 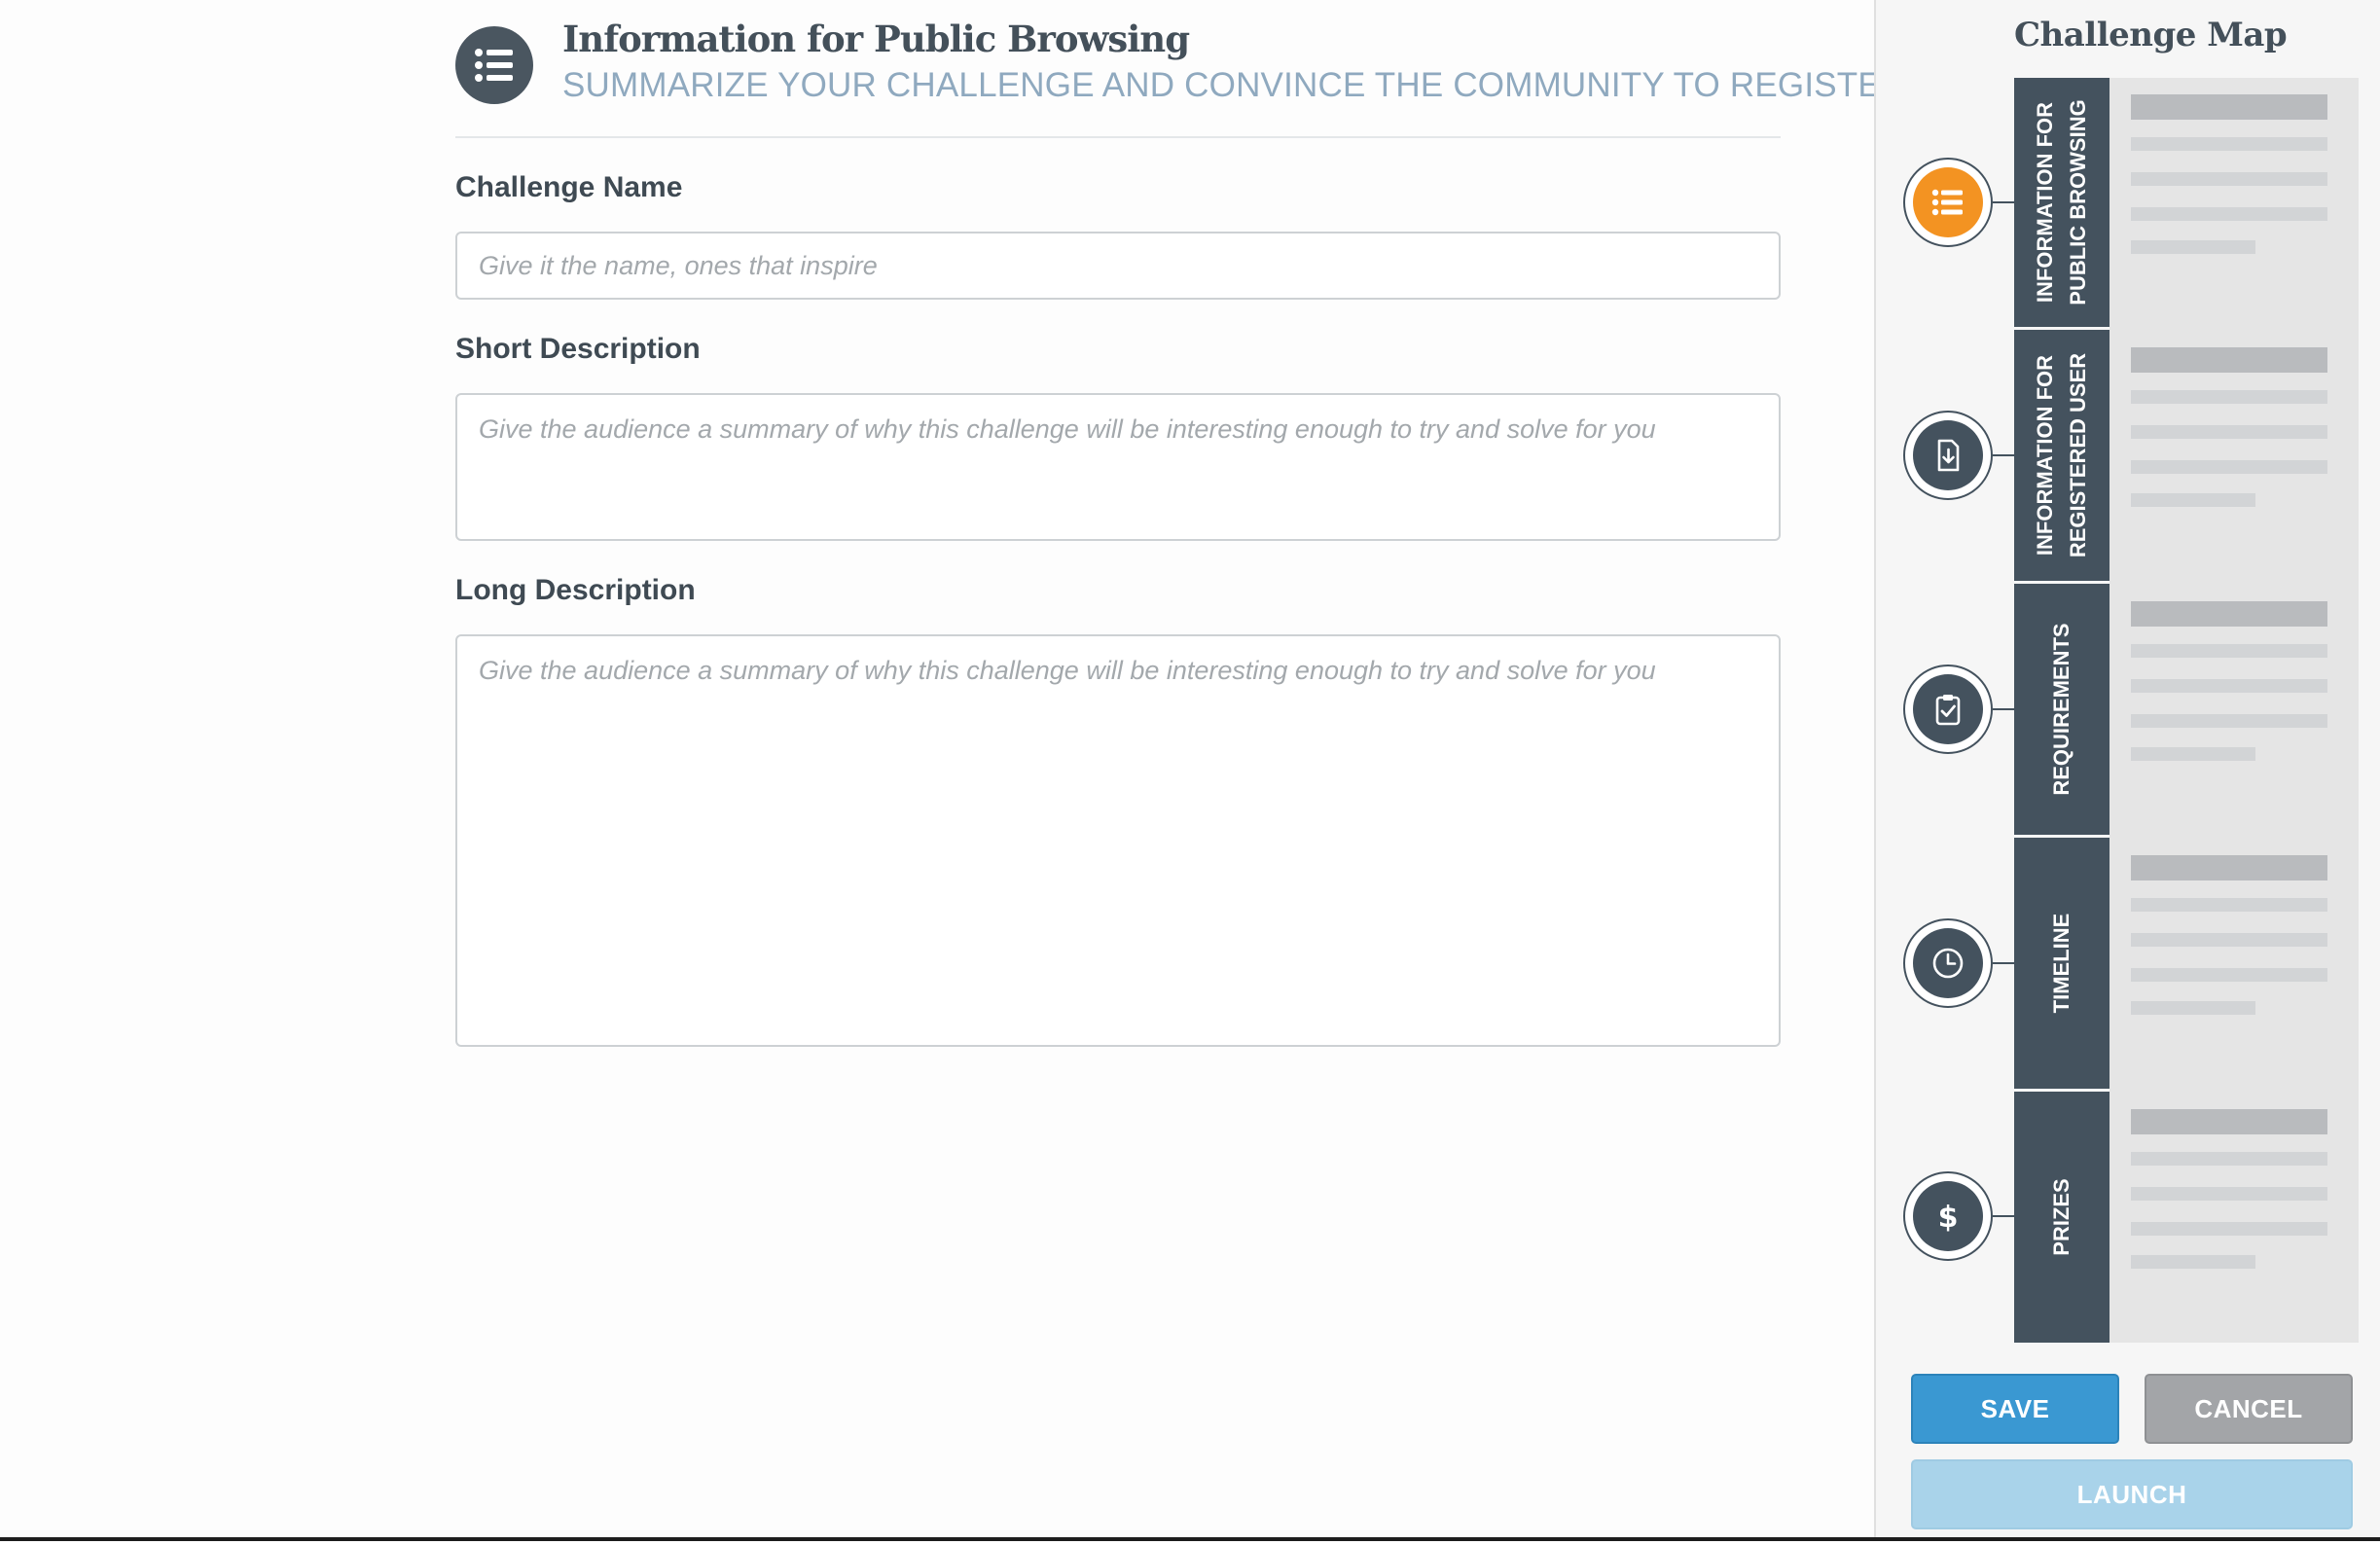 I want to click on short-description-textarea, so click(x=1118, y=467).